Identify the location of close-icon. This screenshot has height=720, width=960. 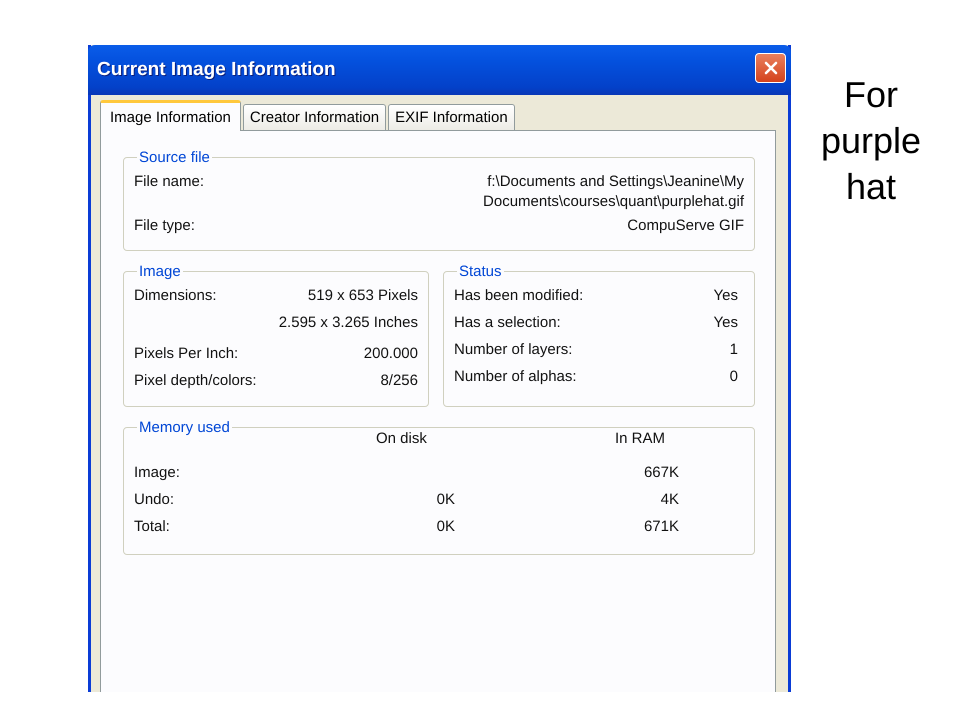
(770, 68).